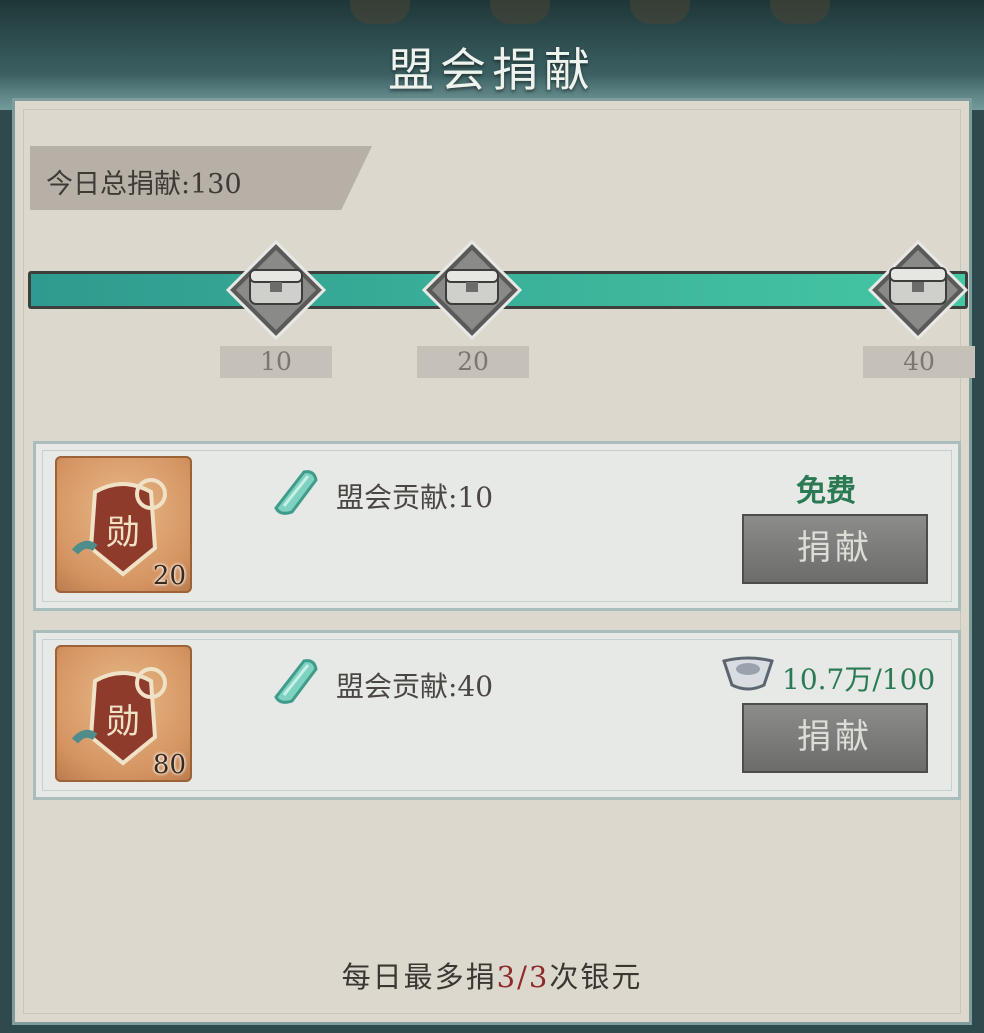 The height and width of the screenshot is (1033, 984). I want to click on item-count: 20, so click(169, 576).